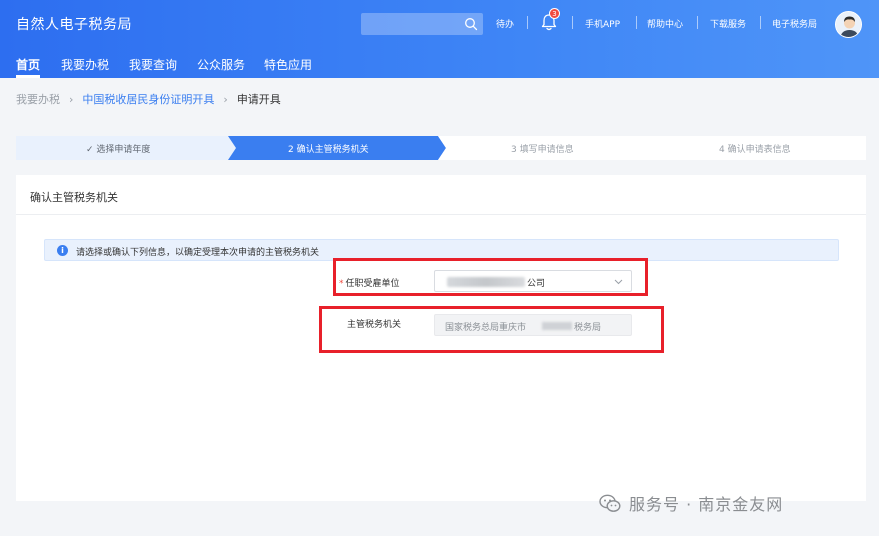 This screenshot has height=536, width=879. What do you see at coordinates (28, 76) in the screenshot?
I see `nav-active-indicator` at bounding box center [28, 76].